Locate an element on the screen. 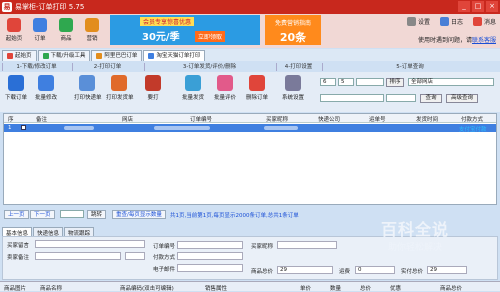 This screenshot has height=292, width=500. orders-button: 订单 is located at coordinates (40, 31).